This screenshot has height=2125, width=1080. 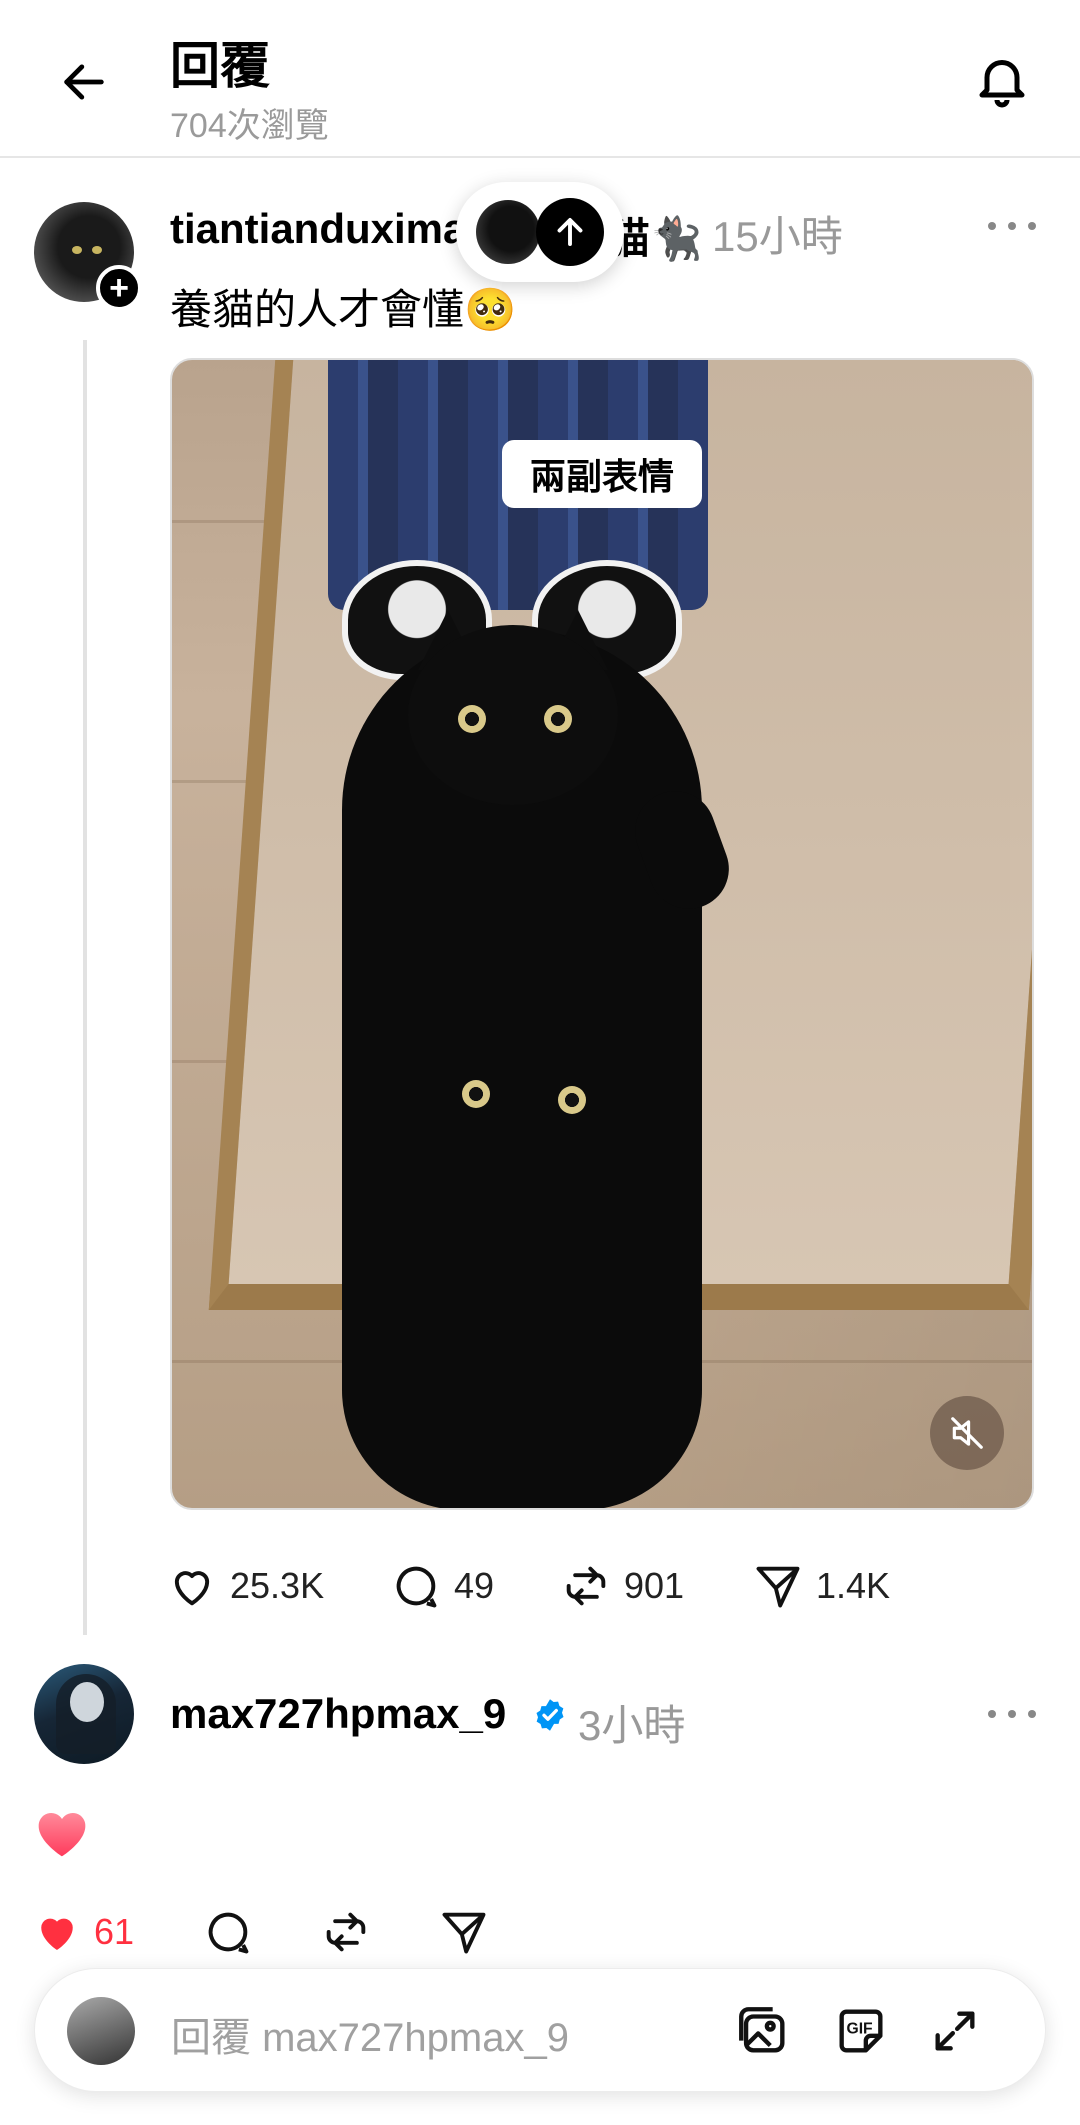 I want to click on follow-button: +, so click(x=119, y=288).